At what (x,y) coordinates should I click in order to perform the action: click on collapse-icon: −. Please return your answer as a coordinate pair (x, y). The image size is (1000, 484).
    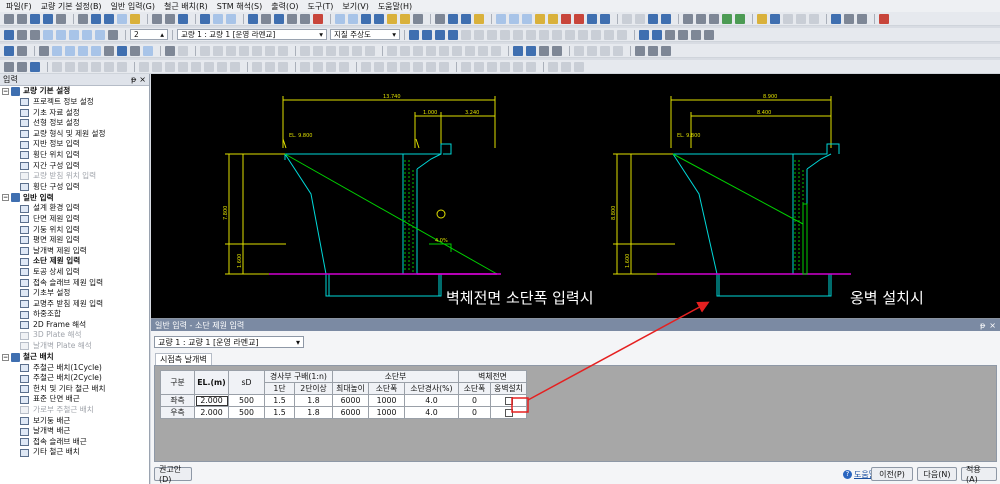
    Looking at the image, I should click on (5, 91).